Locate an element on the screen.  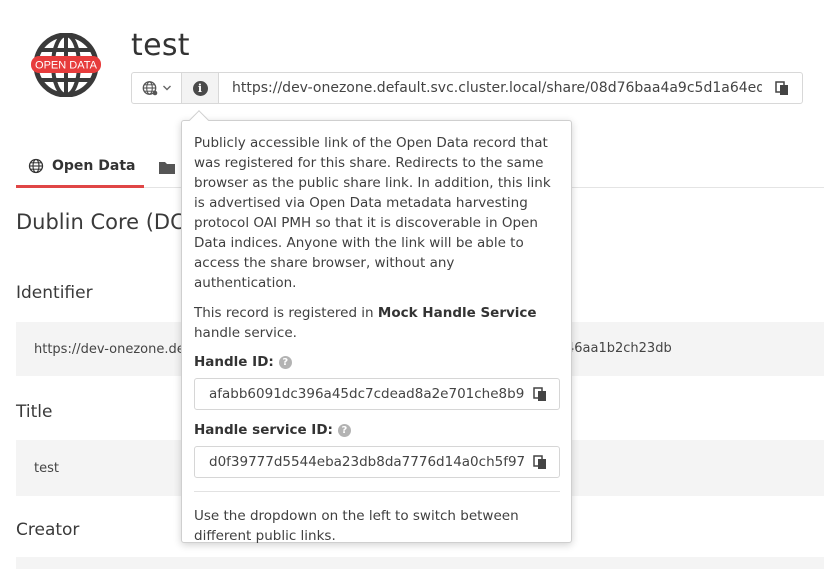
open-data-logo: OPEN DATA is located at coordinates (66, 65).